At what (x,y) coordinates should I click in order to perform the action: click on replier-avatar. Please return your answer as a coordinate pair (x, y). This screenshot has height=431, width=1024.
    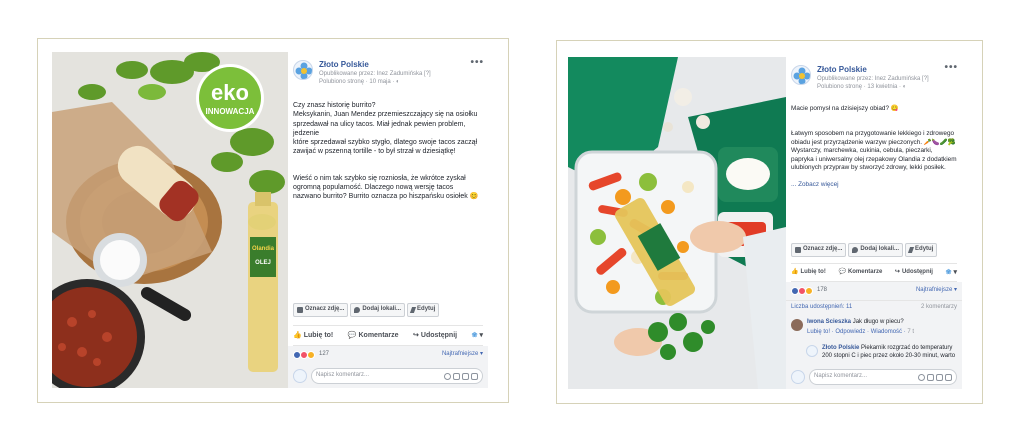
    Looking at the image, I should click on (812, 351).